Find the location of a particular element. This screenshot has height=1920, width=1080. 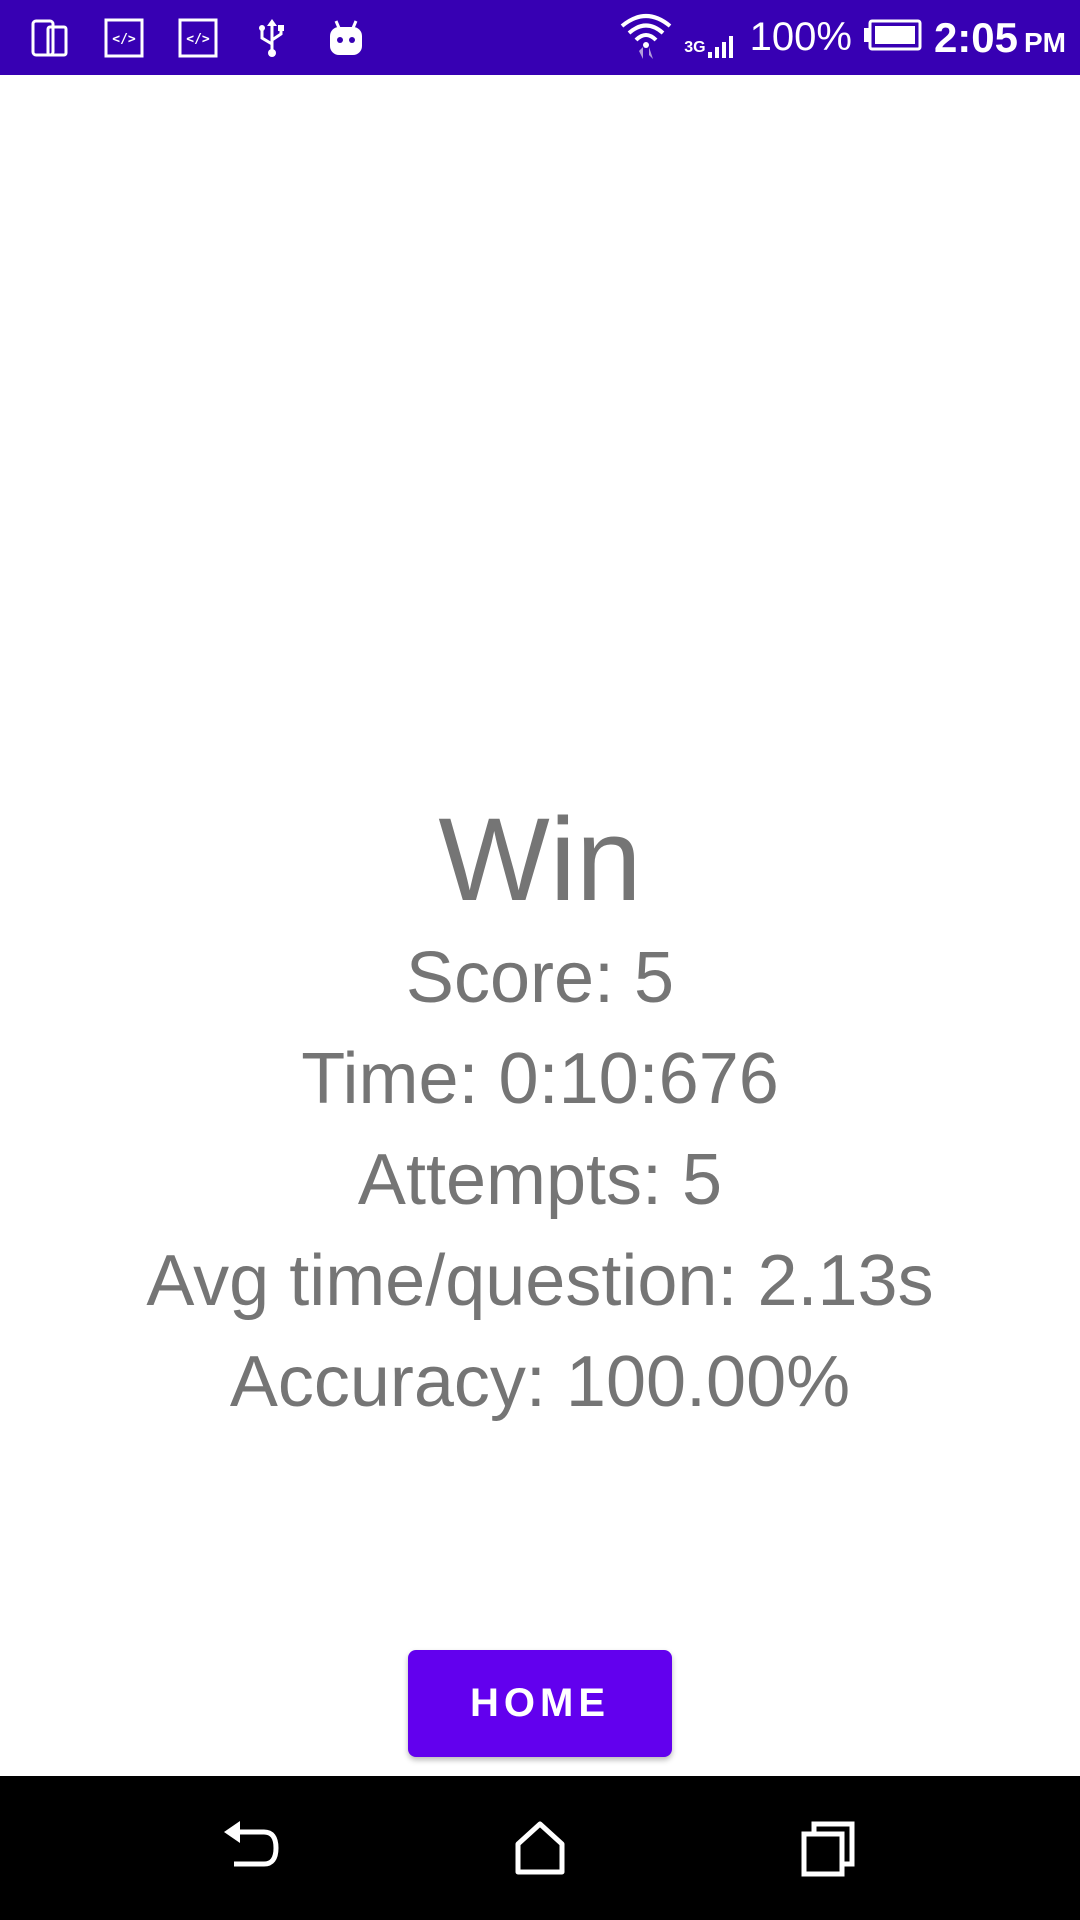

home-button: HOME is located at coordinates (540, 1703).